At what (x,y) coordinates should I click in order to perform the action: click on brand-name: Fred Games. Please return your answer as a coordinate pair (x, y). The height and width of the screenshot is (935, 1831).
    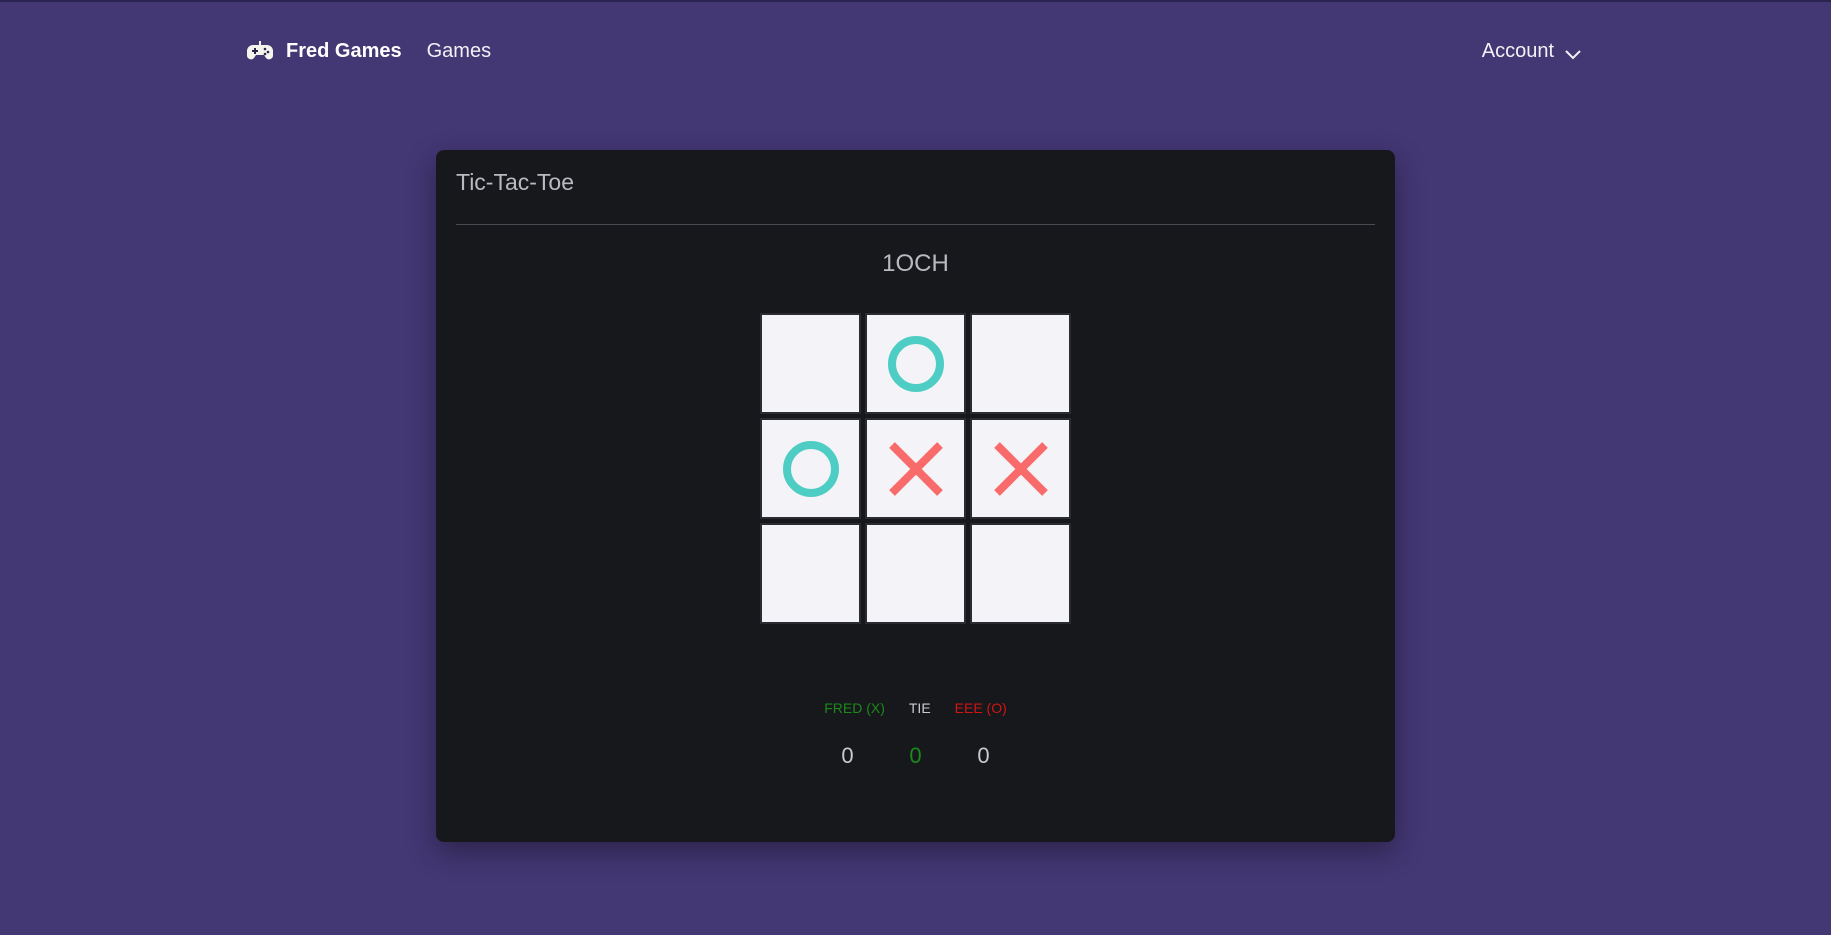
    Looking at the image, I should click on (344, 50).